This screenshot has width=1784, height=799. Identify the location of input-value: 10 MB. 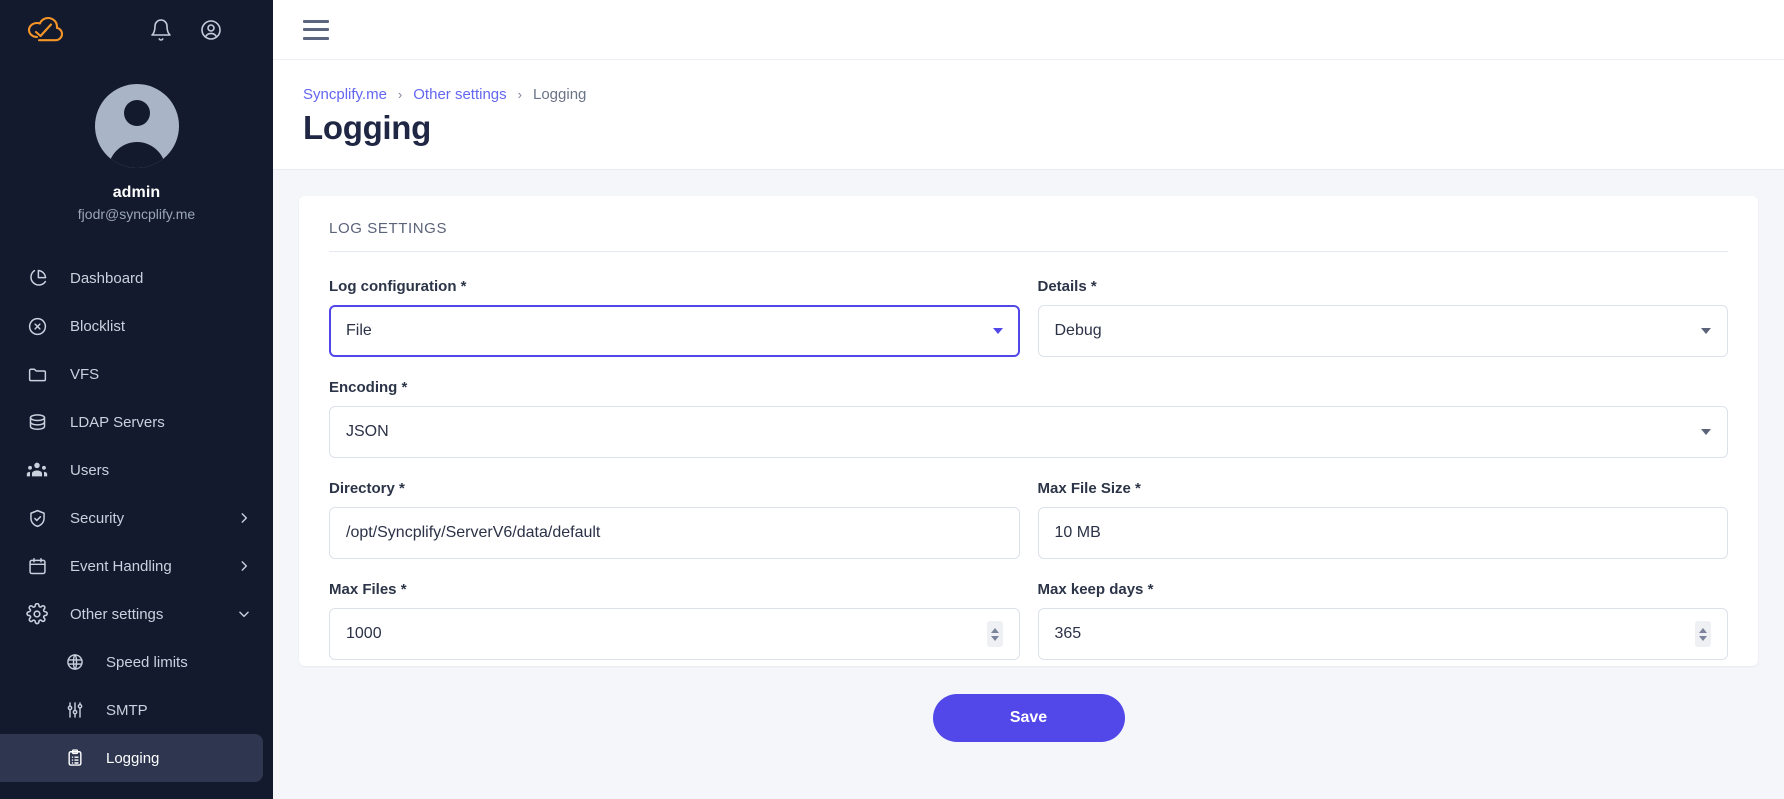
(1077, 532).